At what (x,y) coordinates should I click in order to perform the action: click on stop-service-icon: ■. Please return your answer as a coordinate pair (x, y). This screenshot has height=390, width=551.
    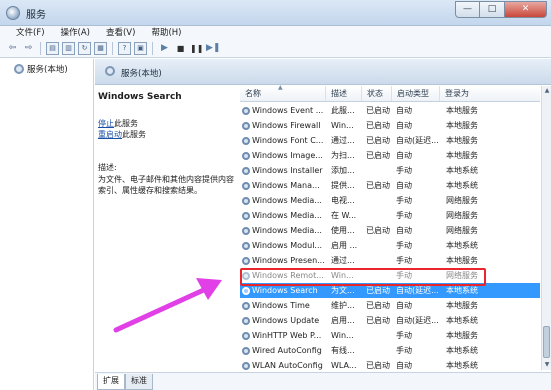
    Looking at the image, I should click on (180, 48).